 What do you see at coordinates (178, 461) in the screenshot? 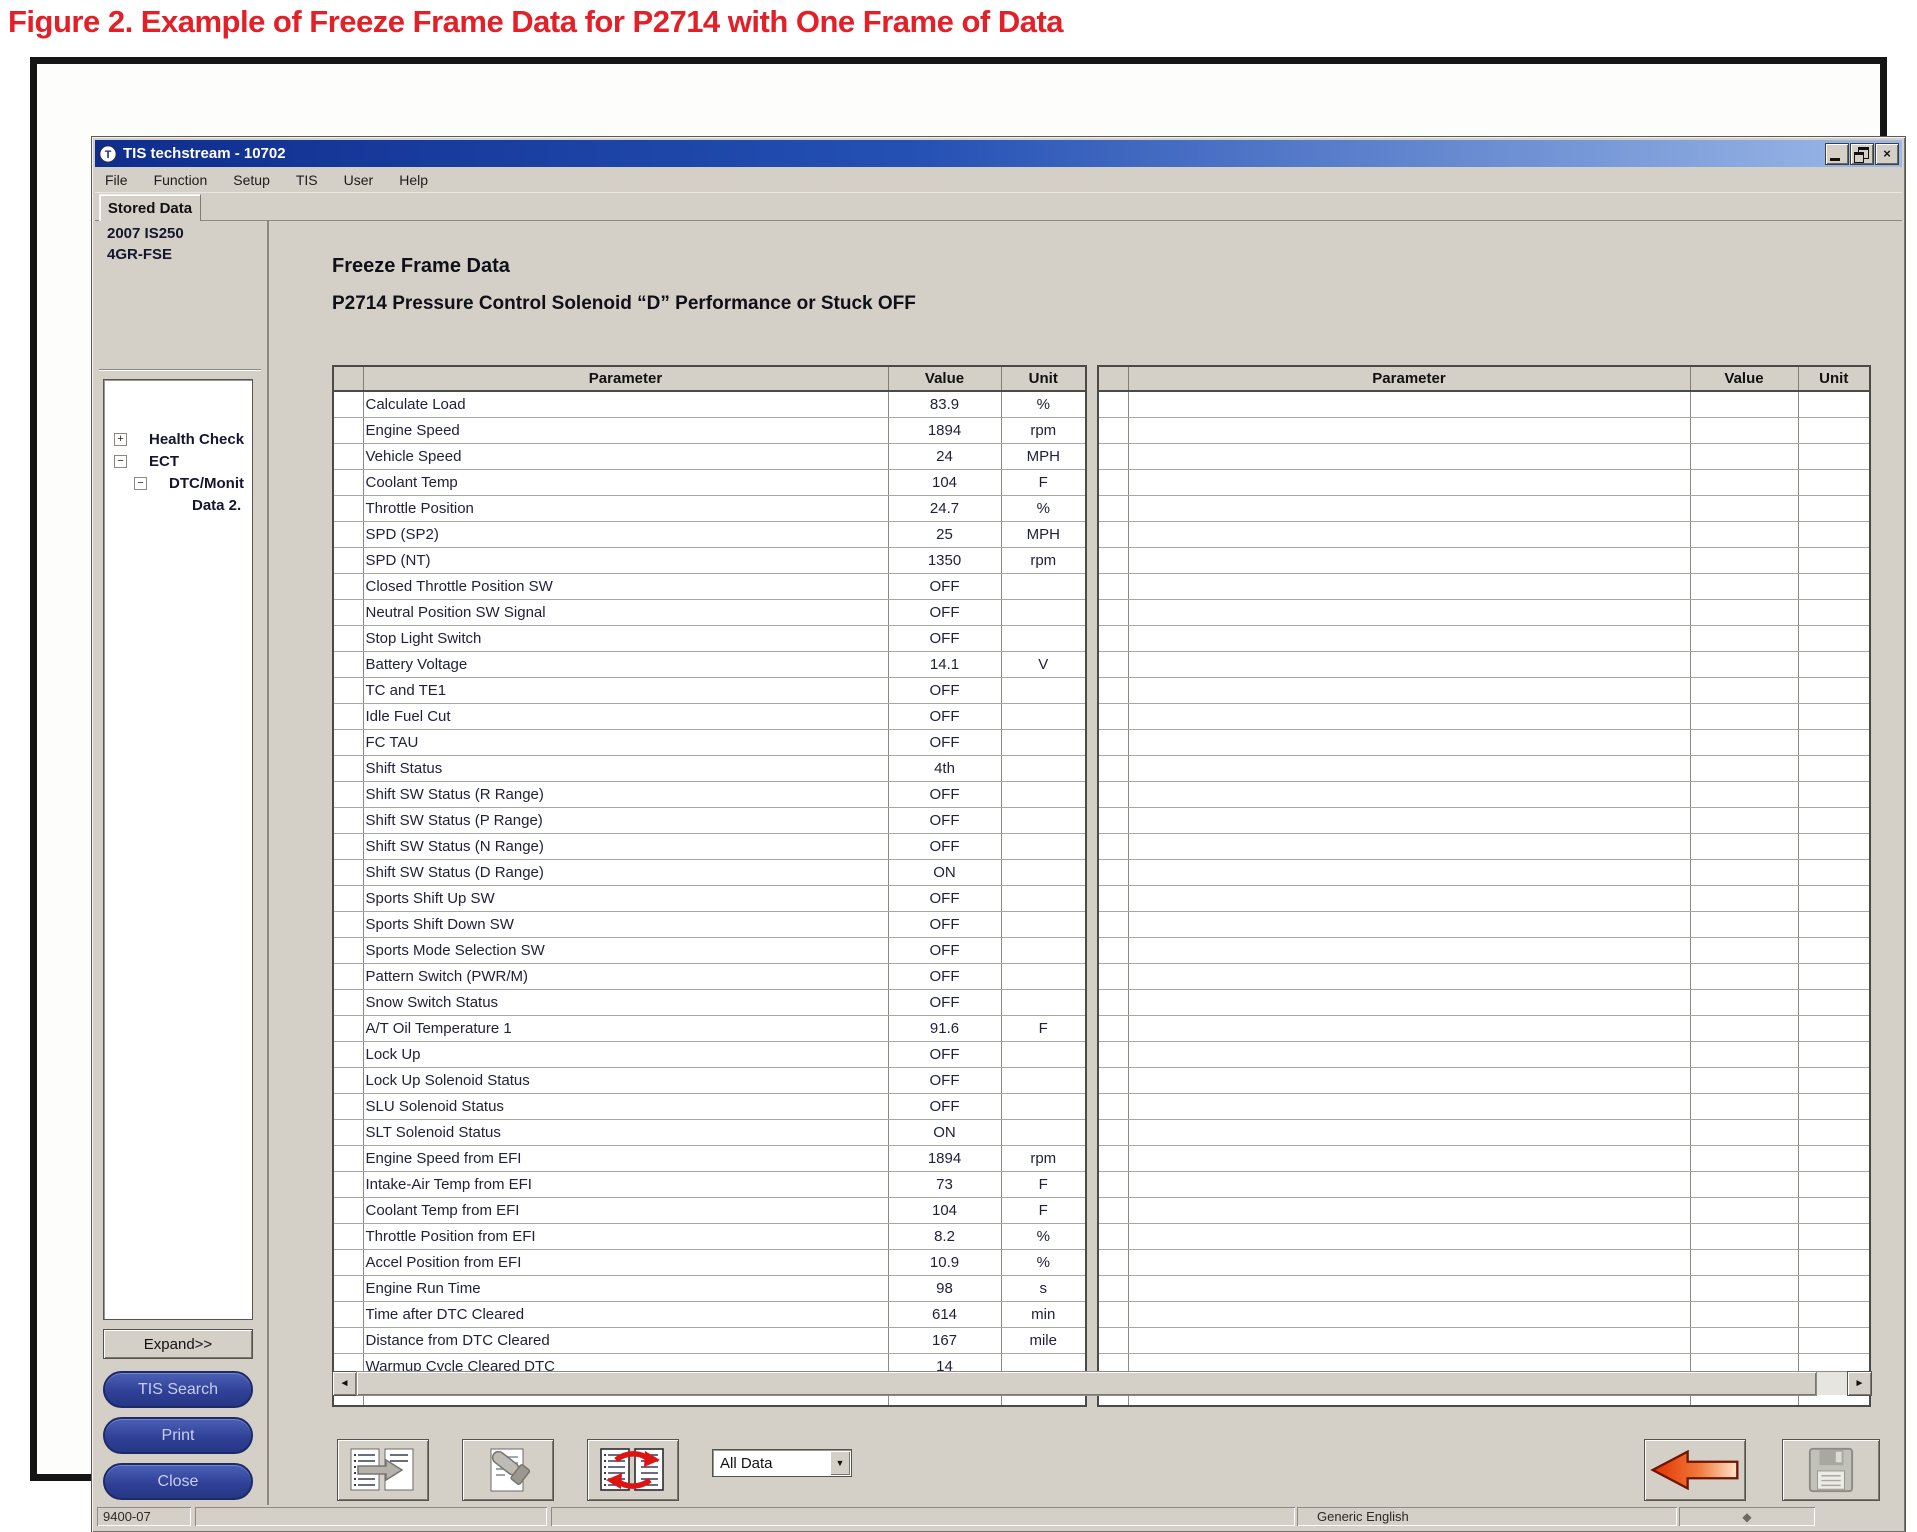
I see `tree-item-ect: − ECT` at bounding box center [178, 461].